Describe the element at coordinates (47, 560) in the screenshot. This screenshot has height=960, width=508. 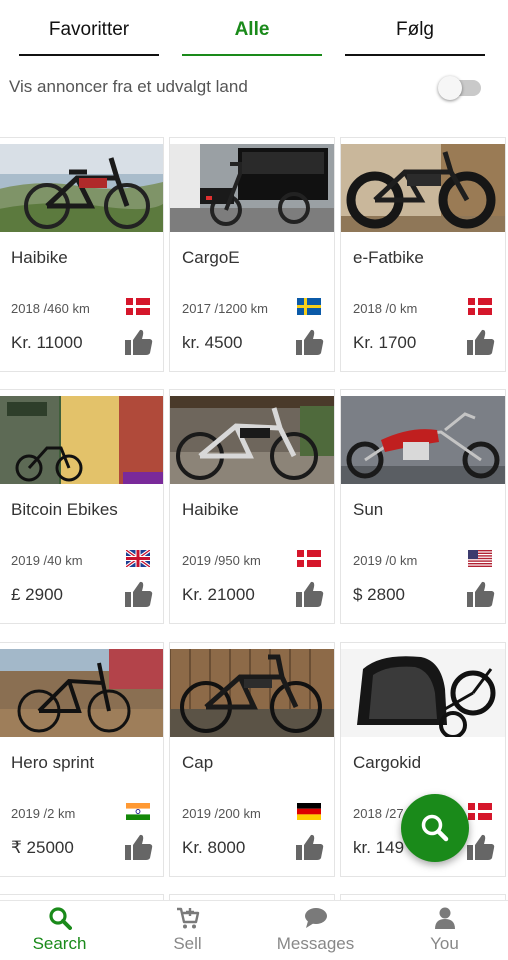
I see `listing-meta: 2019 /40 km` at that location.